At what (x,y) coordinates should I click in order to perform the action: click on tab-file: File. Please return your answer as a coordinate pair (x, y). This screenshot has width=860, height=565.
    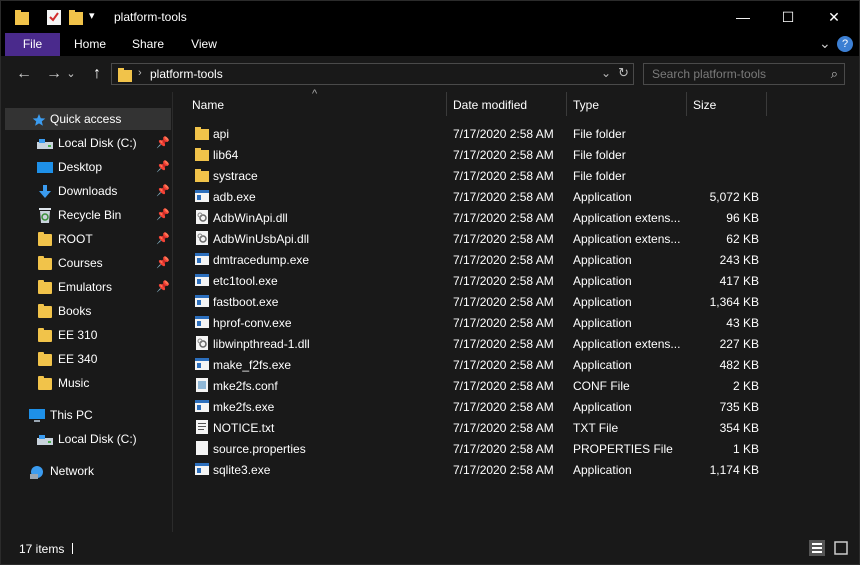
    Looking at the image, I should click on (32, 44).